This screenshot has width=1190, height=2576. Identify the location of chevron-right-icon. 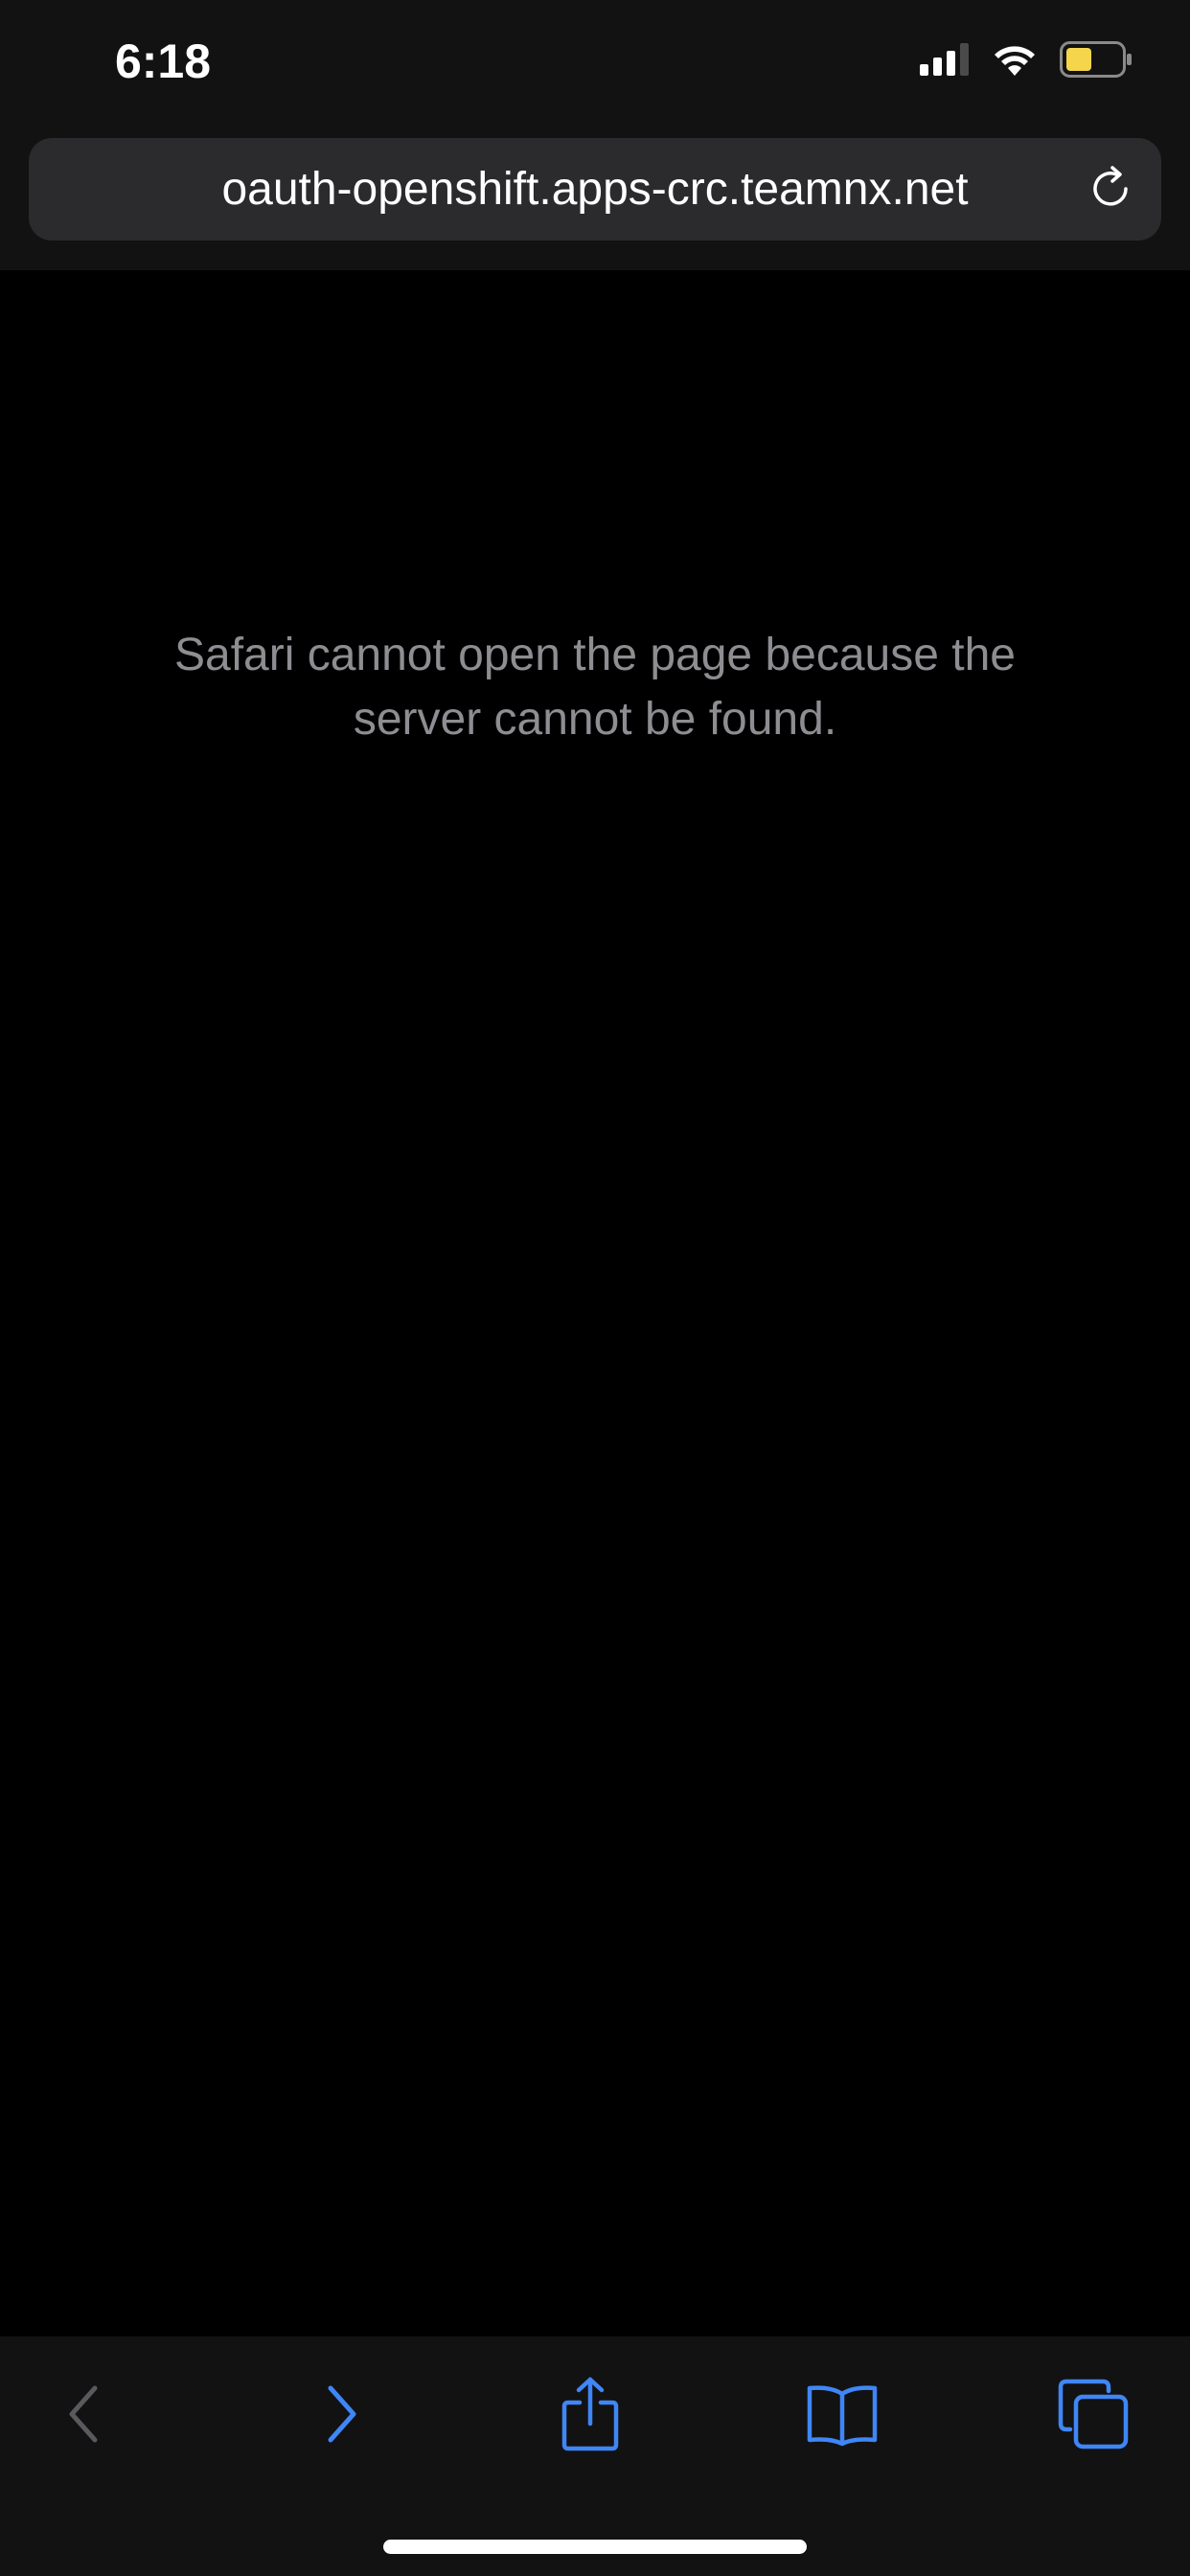
(340, 2416).